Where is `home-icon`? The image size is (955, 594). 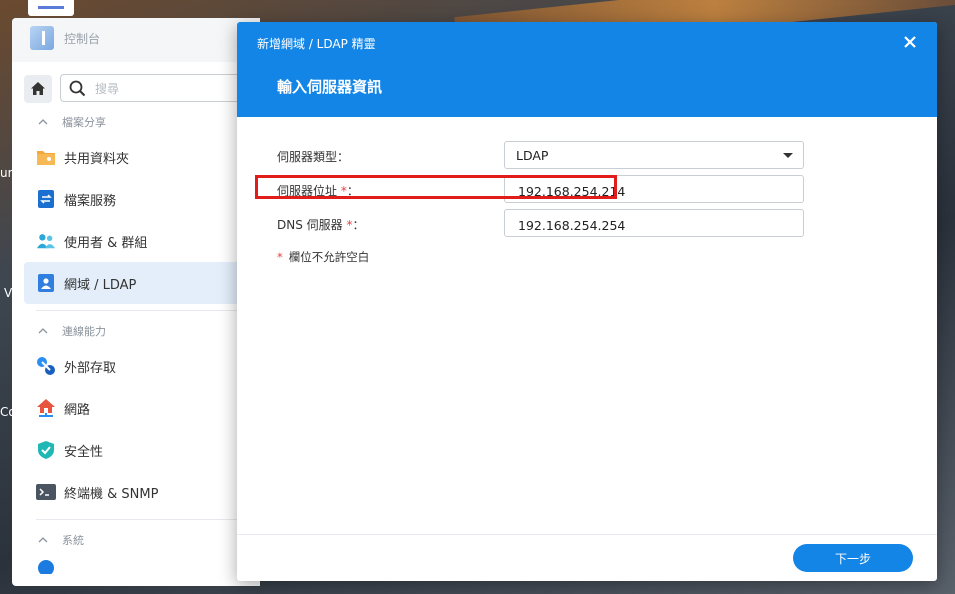 home-icon is located at coordinates (38, 88).